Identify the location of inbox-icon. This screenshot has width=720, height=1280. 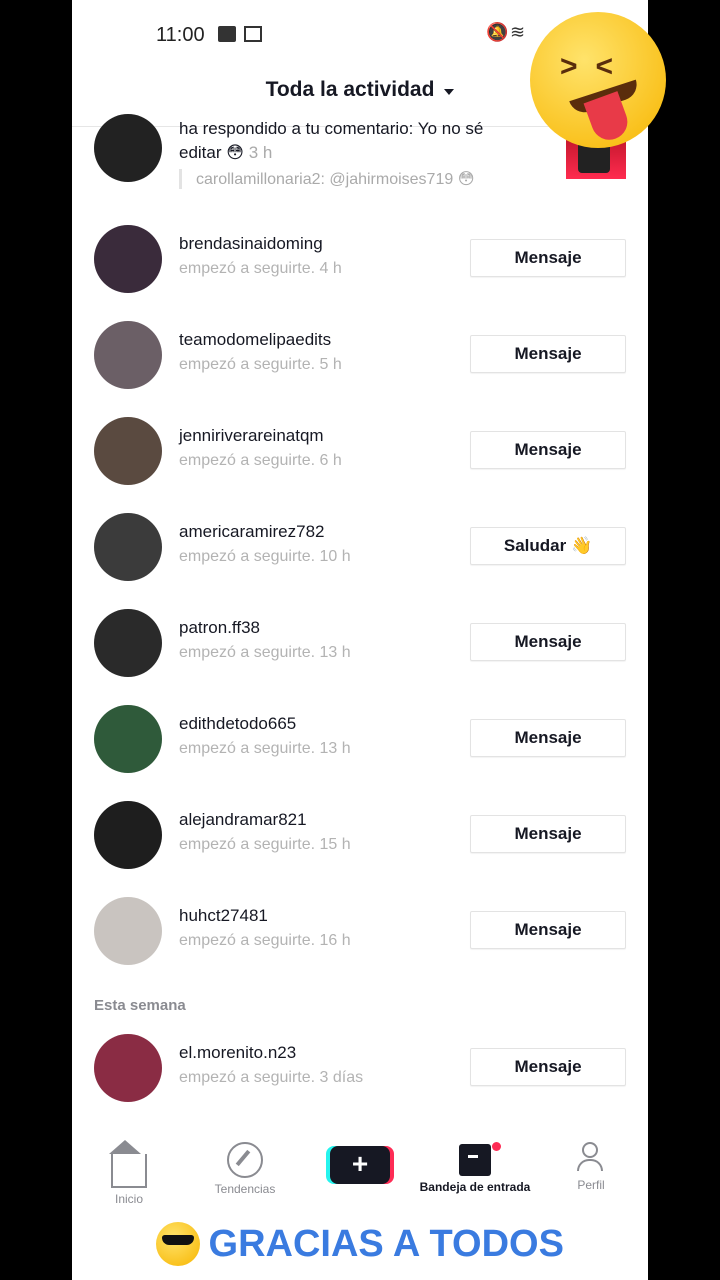
(475, 1160).